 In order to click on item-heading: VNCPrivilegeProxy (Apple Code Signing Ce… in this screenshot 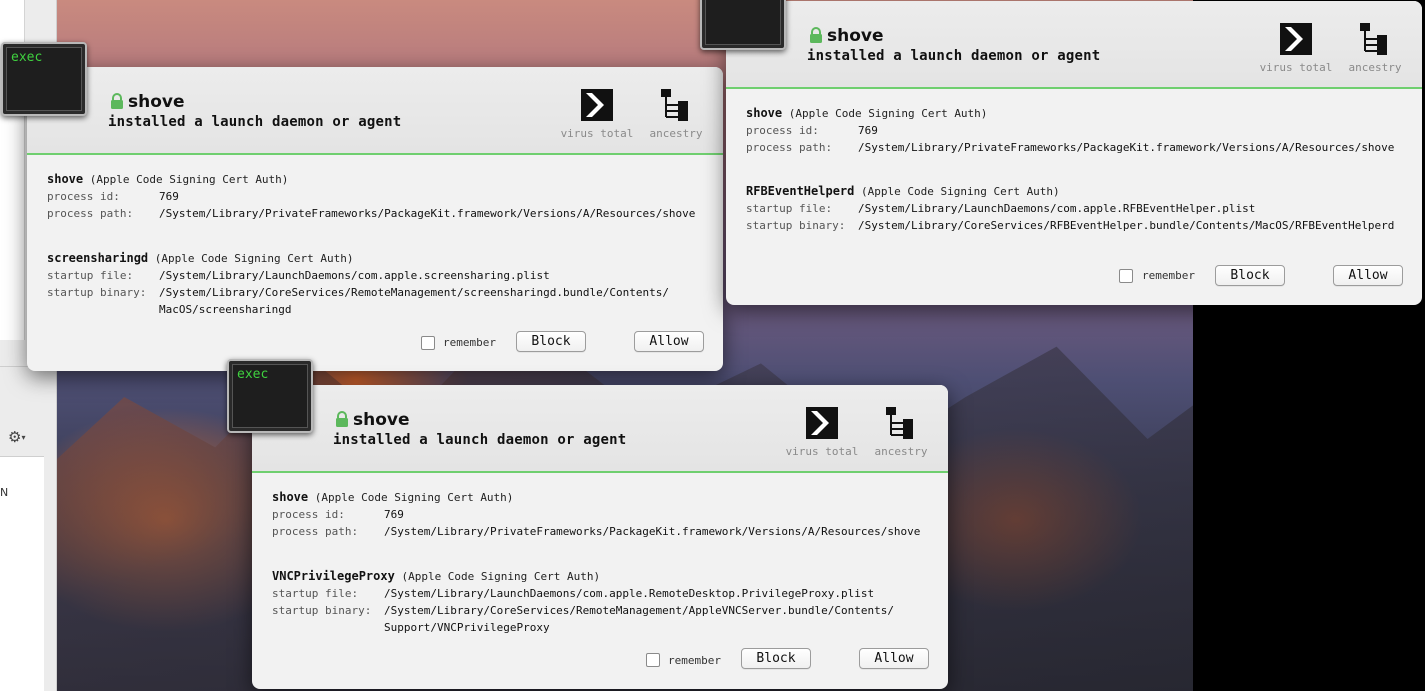, I will do `click(605, 576)`.